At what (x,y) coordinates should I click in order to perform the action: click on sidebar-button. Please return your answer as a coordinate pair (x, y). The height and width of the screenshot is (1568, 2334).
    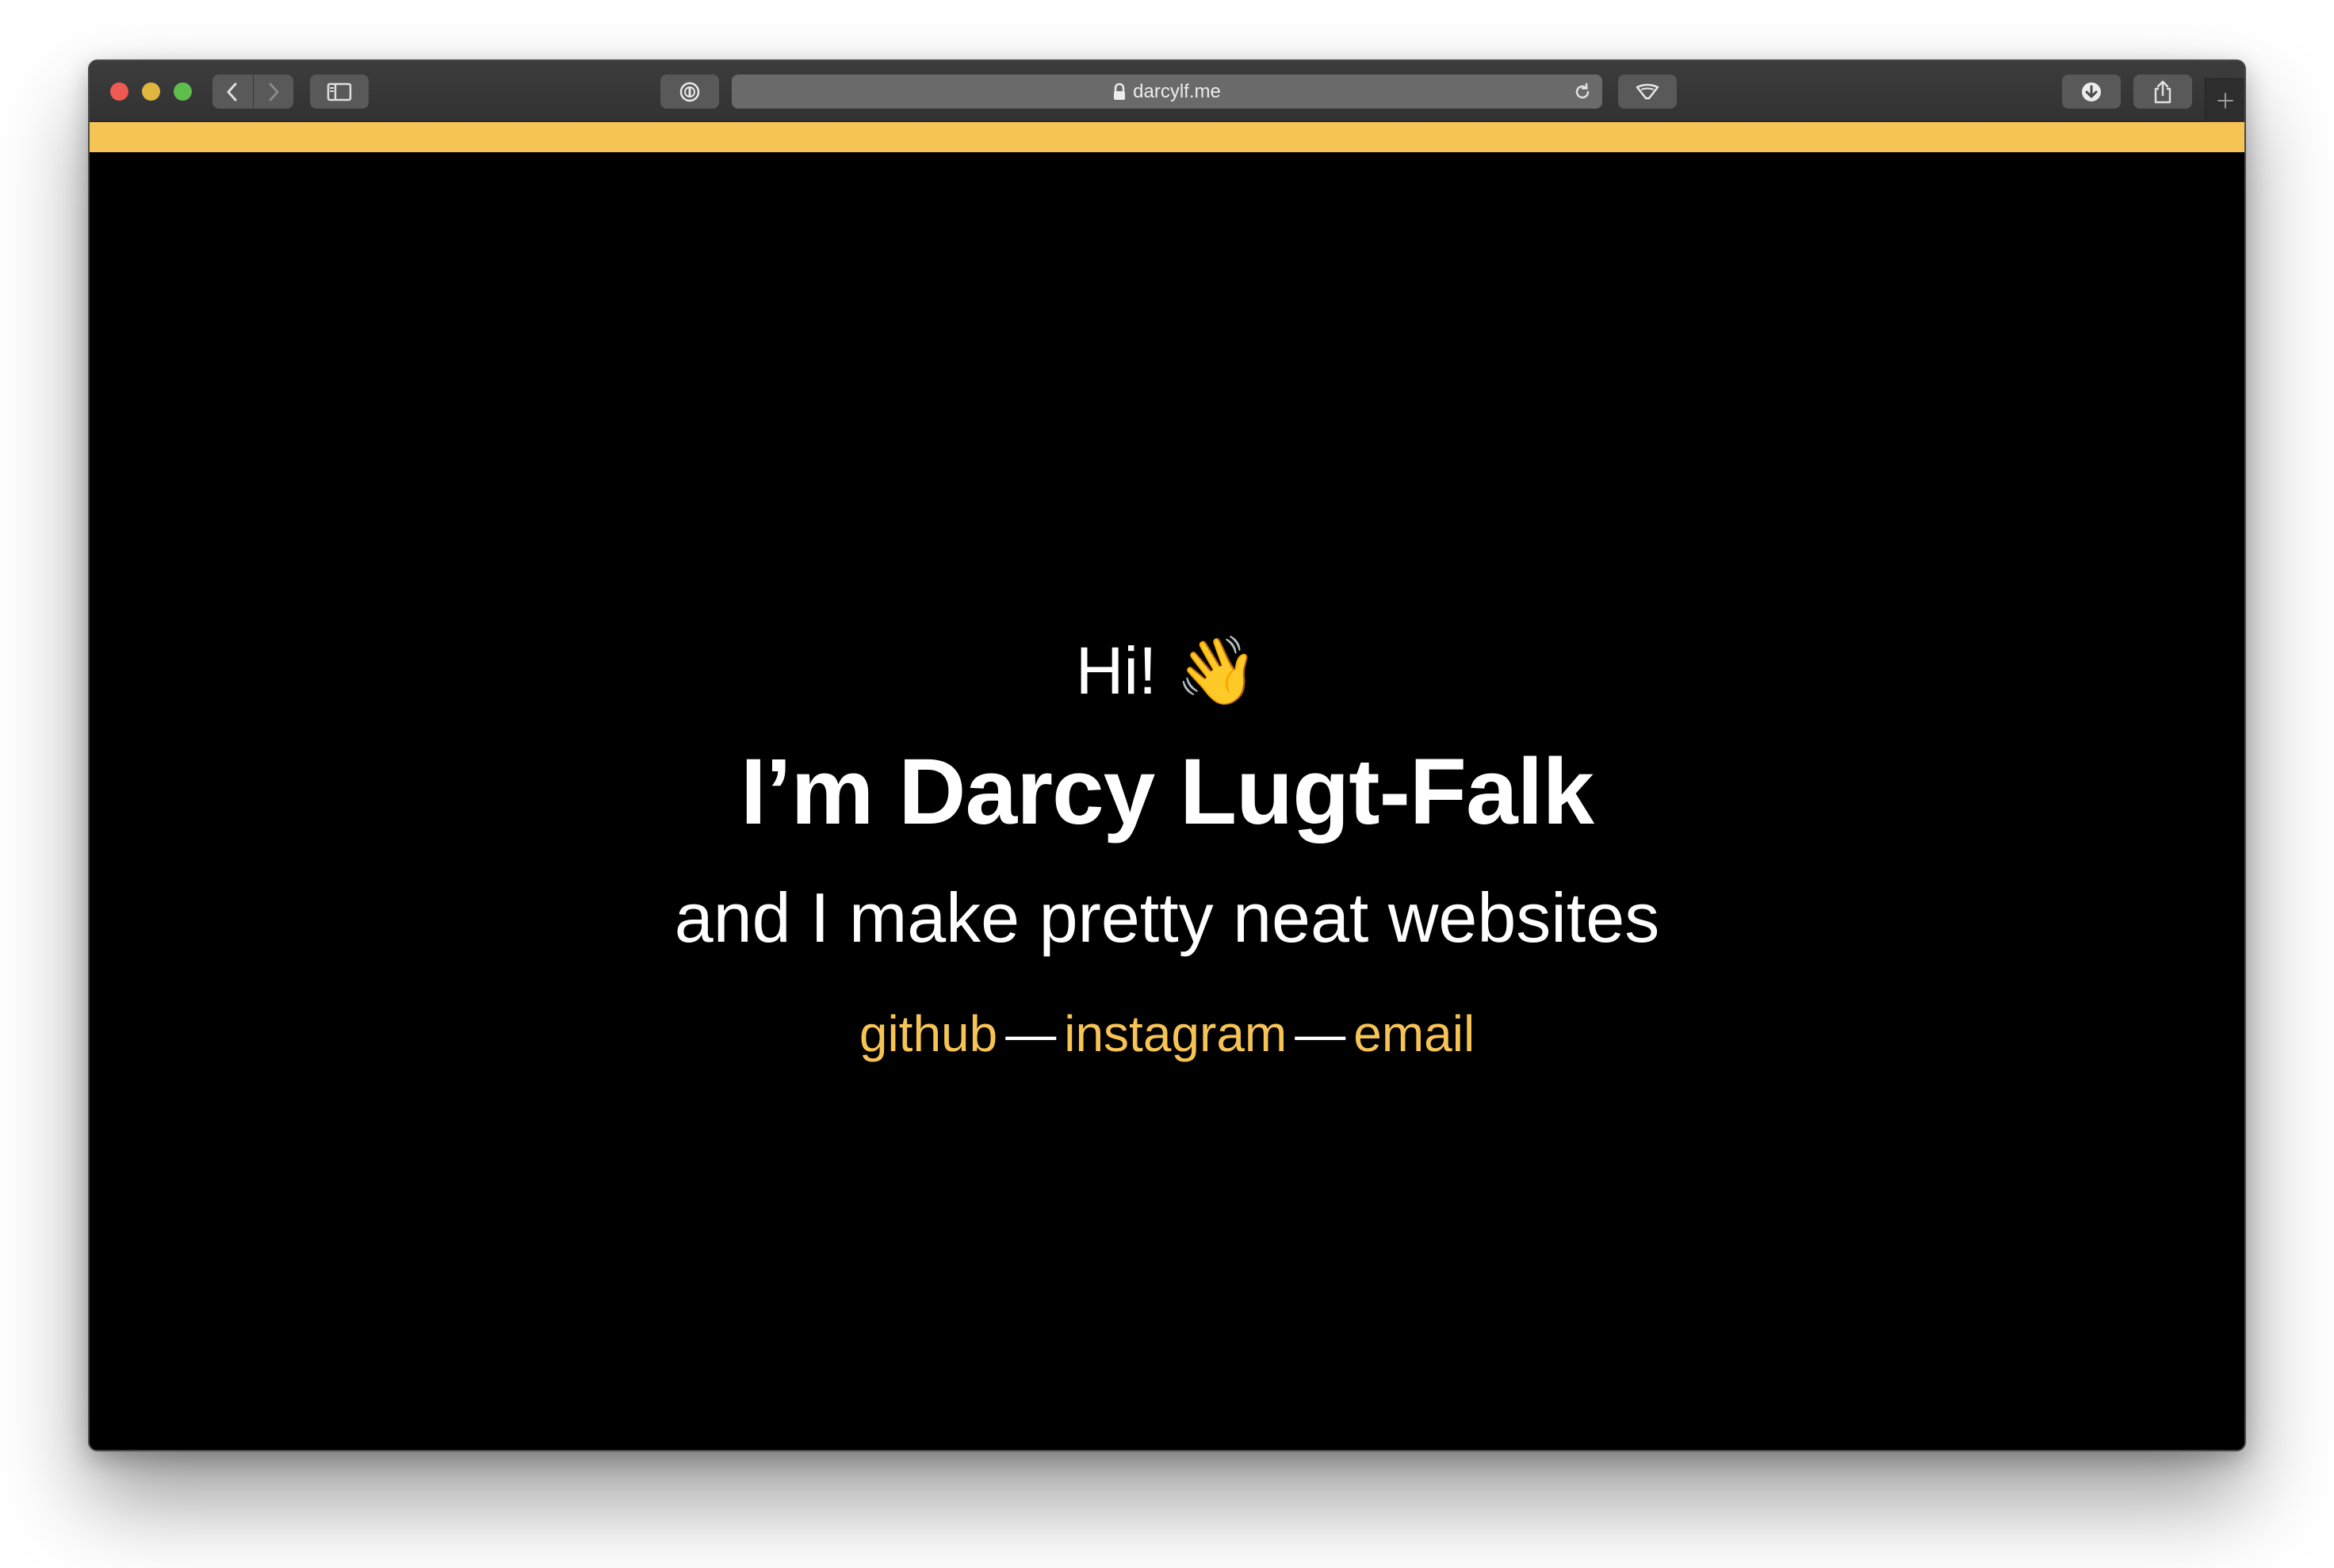
    Looking at the image, I should click on (340, 92).